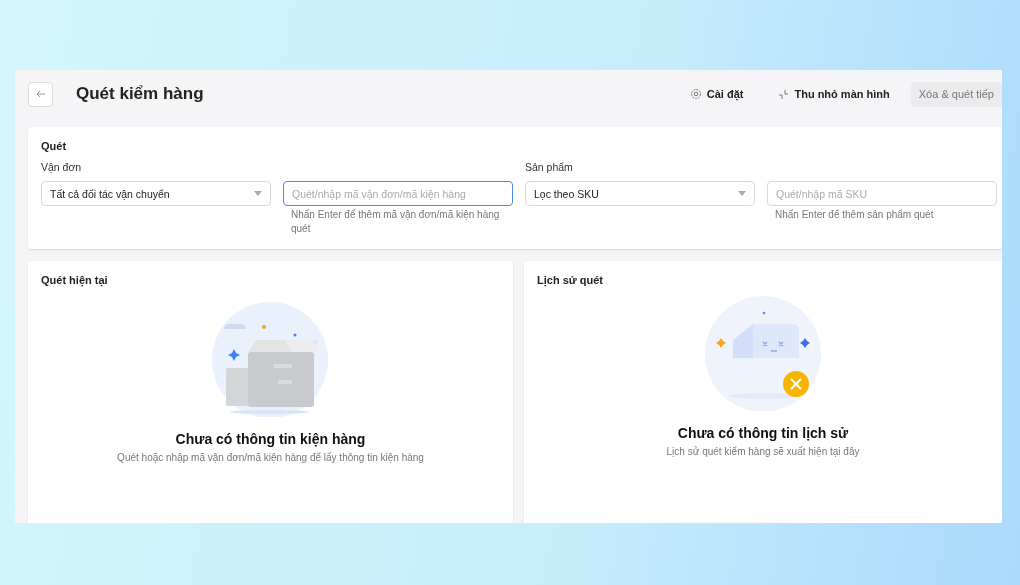 The height and width of the screenshot is (585, 1020). Describe the element at coordinates (62, 167) in the screenshot. I see `field-label: Vận đơn` at that location.